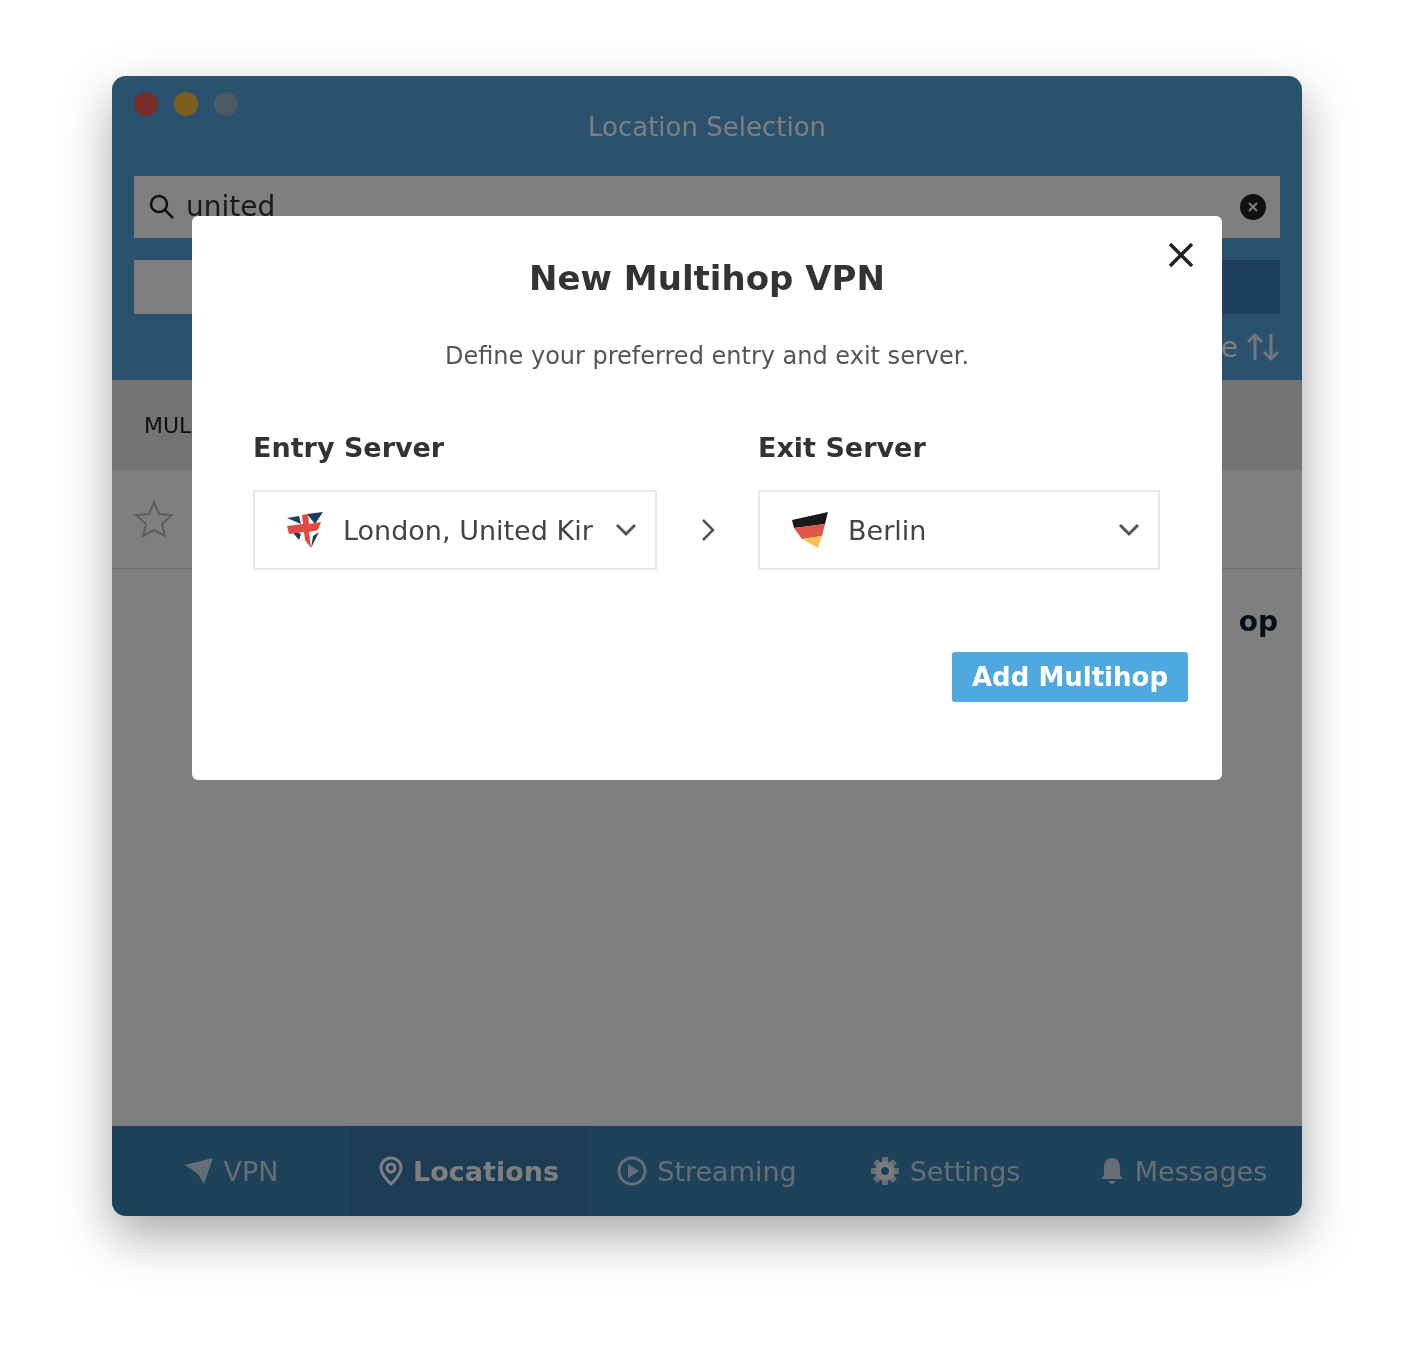  I want to click on nav-tab: Locations, so click(469, 1171).